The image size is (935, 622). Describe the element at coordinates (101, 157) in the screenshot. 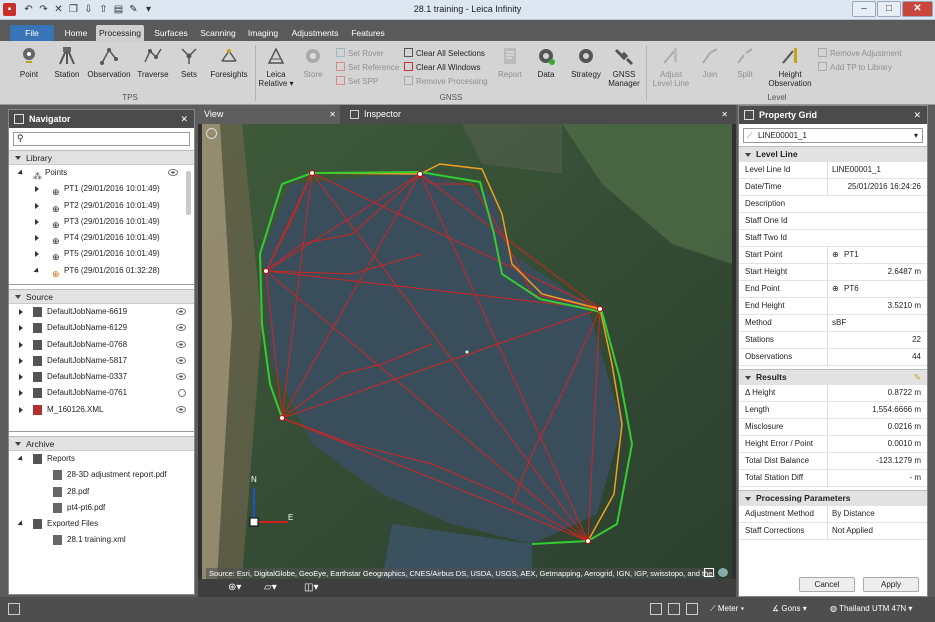

I see `library-section-header: Library` at that location.